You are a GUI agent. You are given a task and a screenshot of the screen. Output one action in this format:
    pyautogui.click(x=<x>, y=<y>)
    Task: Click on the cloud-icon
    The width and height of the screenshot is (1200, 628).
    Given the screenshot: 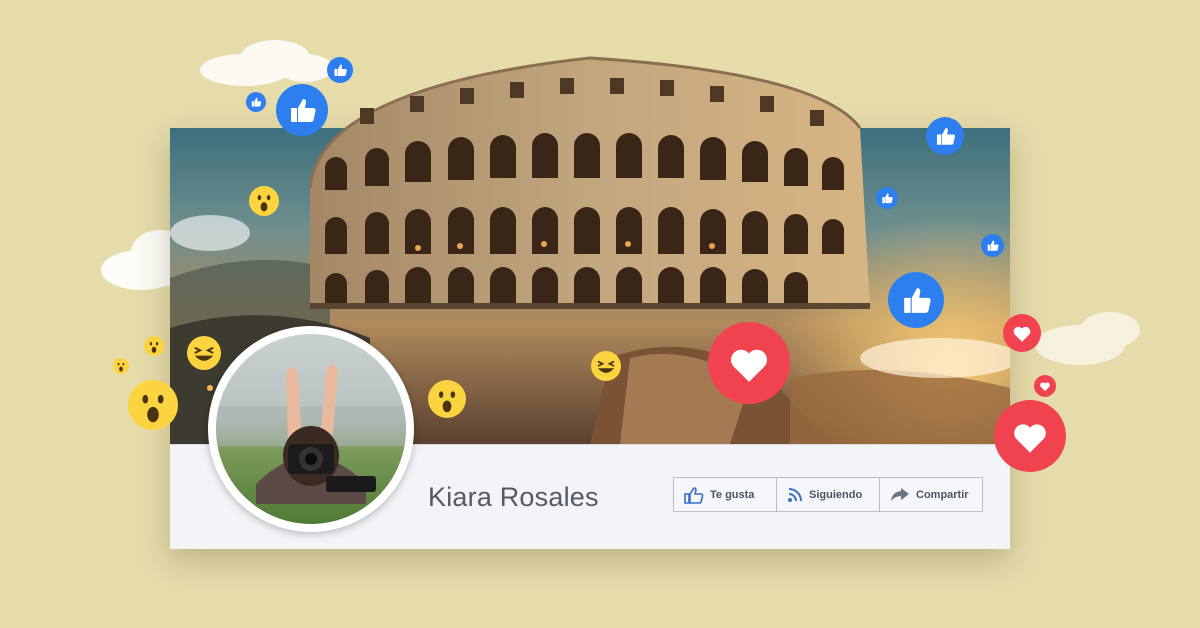 What is the action you would take?
    pyautogui.click(x=1087, y=338)
    